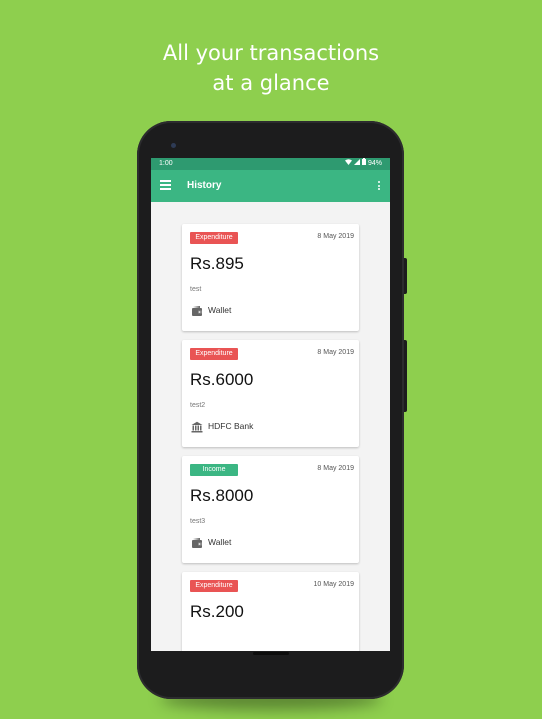 The height and width of the screenshot is (719, 542). I want to click on promo-headline: All your transactions at a glance, so click(271, 68).